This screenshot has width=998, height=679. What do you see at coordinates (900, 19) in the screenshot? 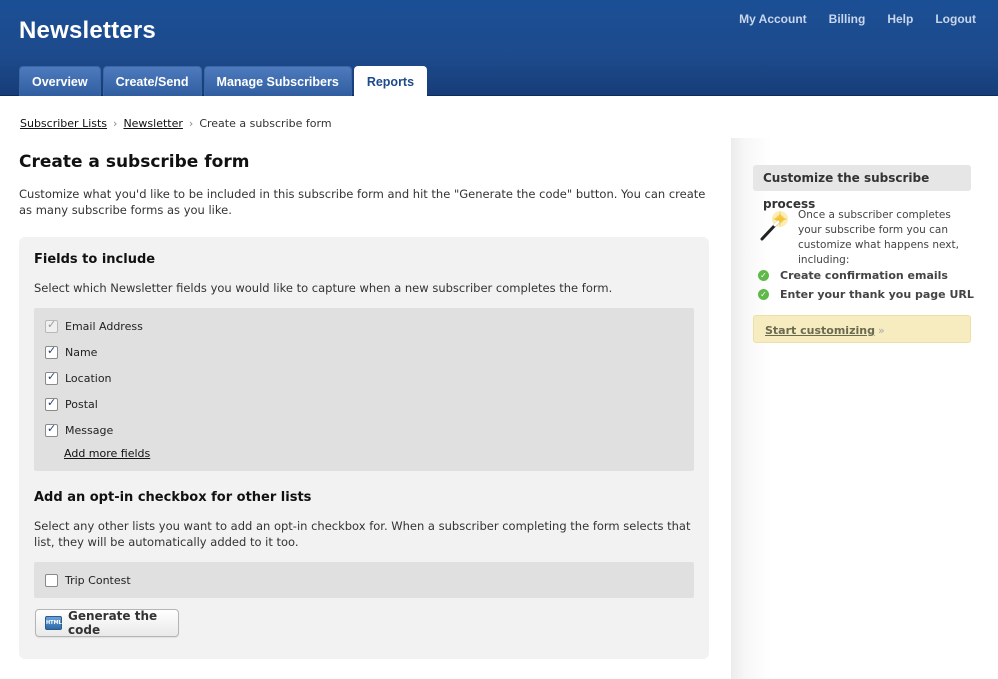
I see `help-link: Help` at bounding box center [900, 19].